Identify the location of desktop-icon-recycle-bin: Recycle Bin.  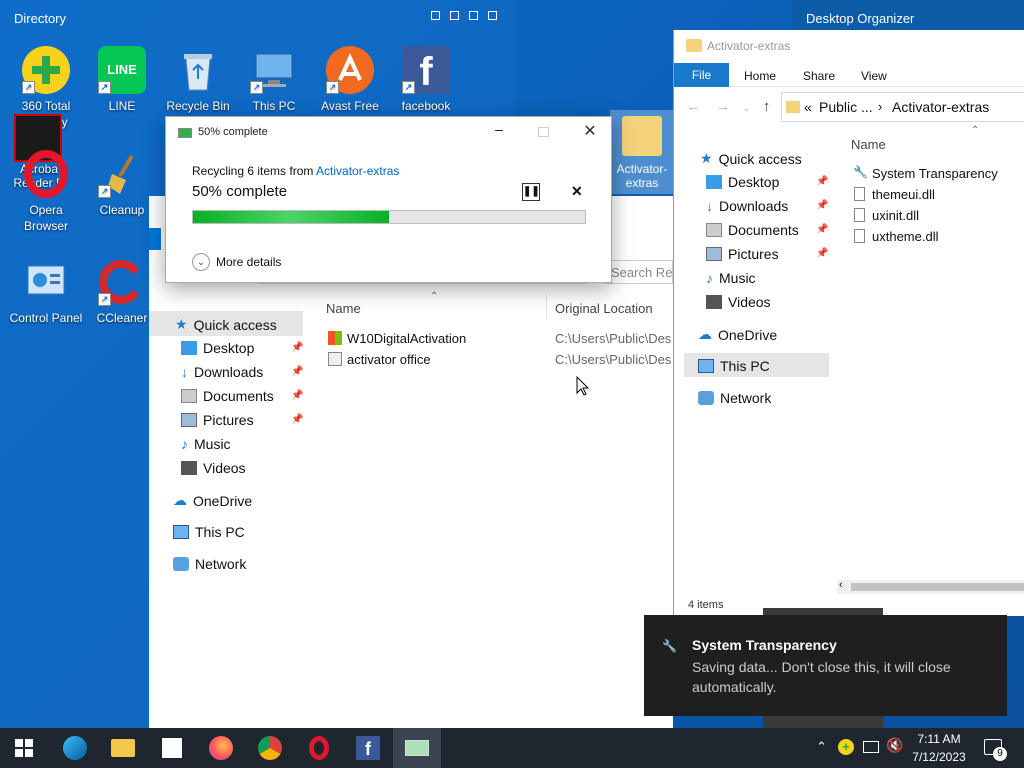
(198, 80).